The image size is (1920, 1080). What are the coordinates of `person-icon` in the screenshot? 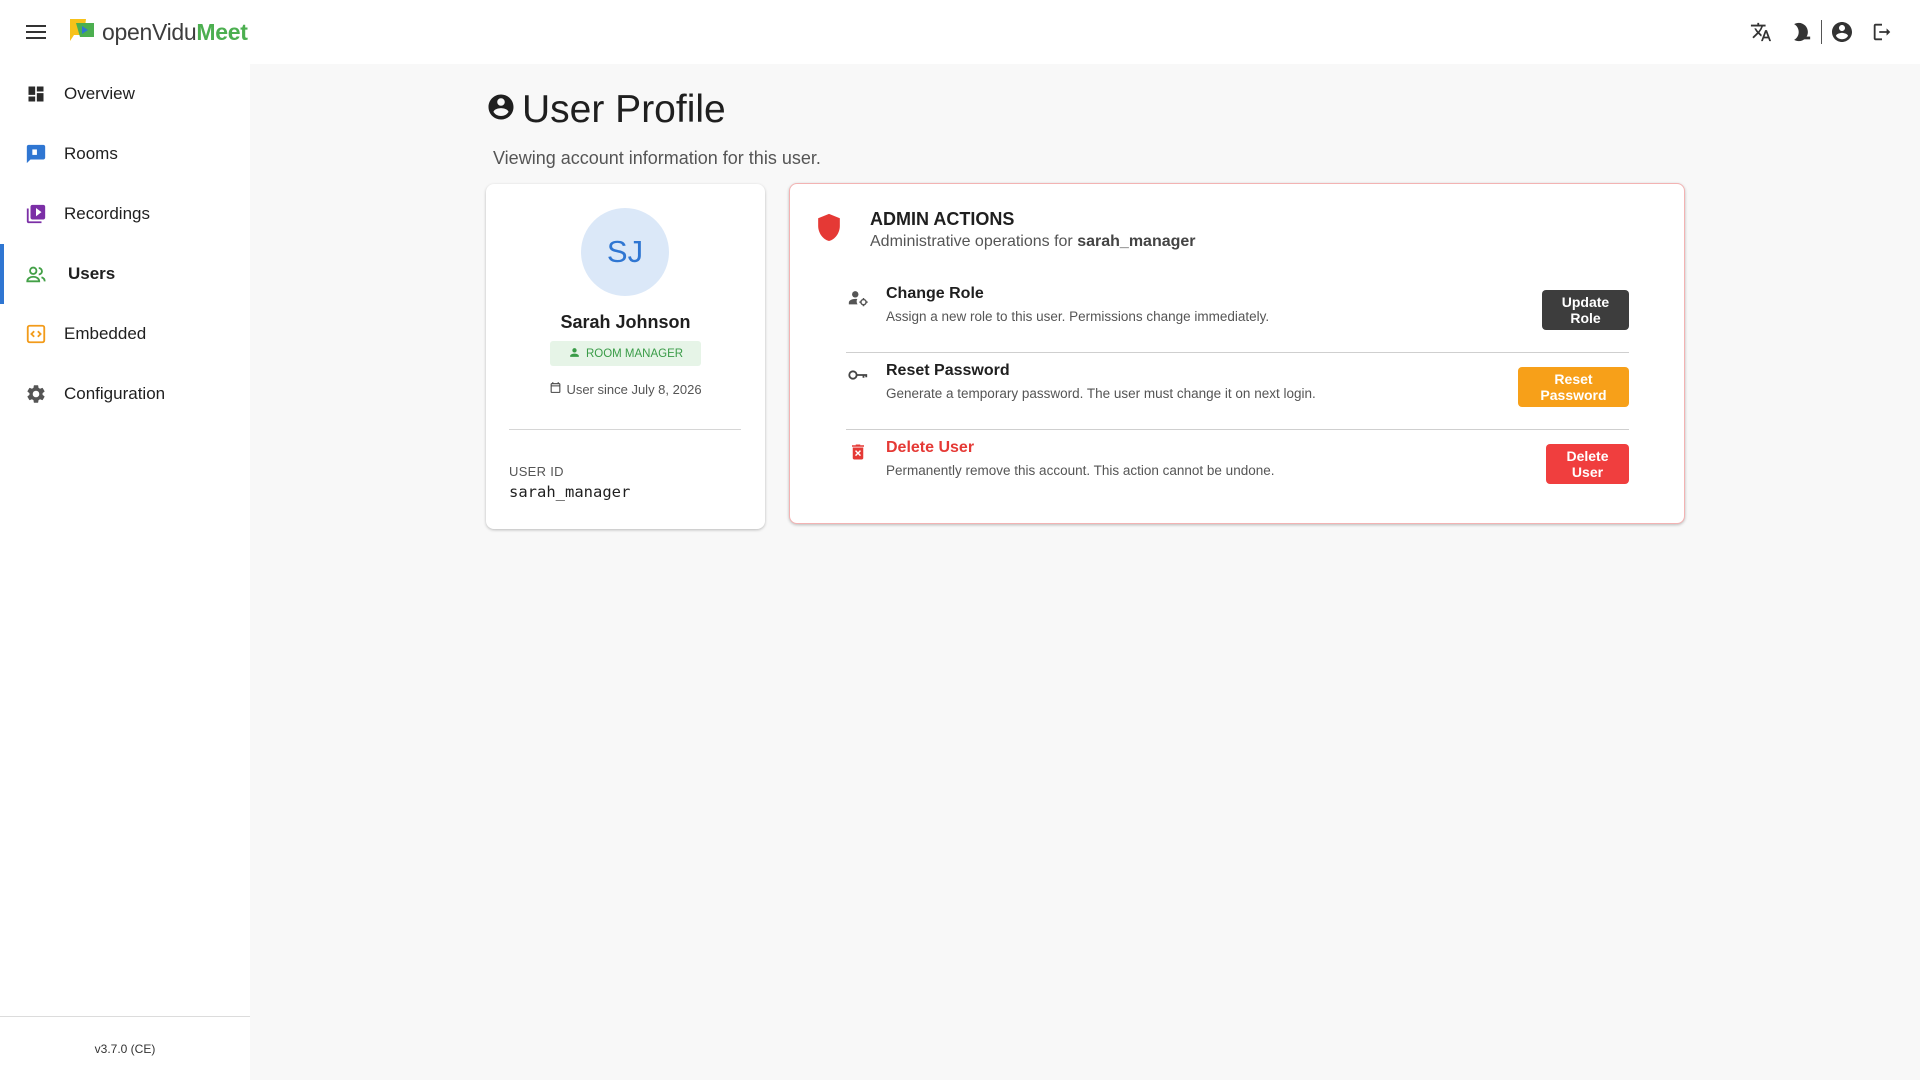 It's located at (574, 354).